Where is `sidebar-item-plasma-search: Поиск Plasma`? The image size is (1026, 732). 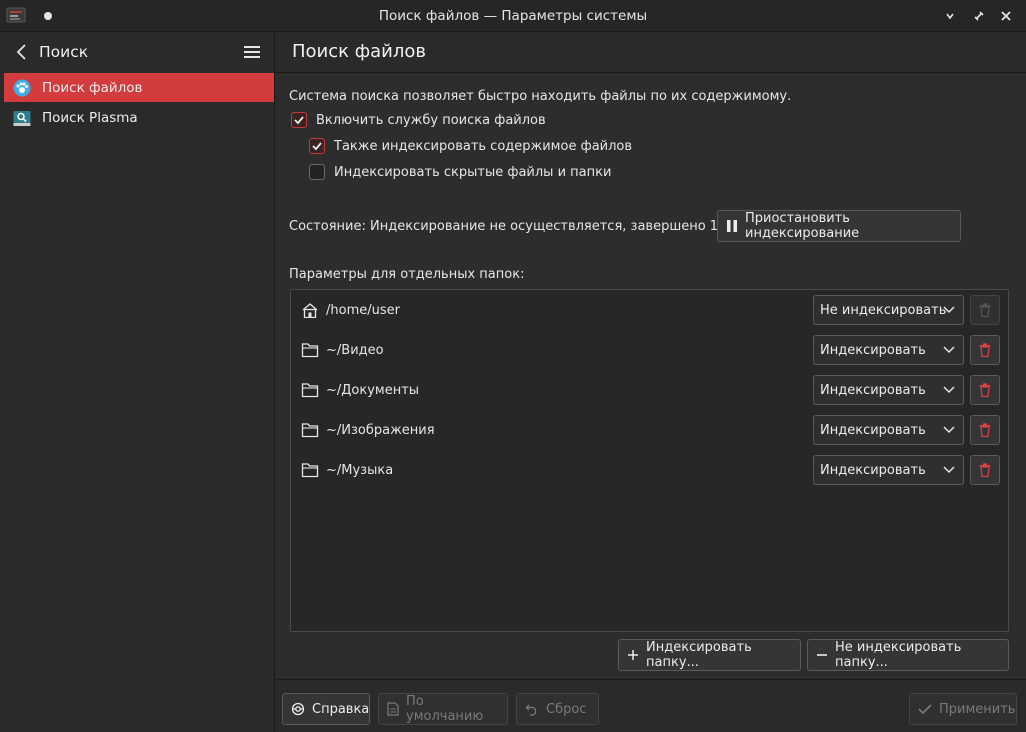 sidebar-item-plasma-search: Поиск Plasma is located at coordinates (139, 117).